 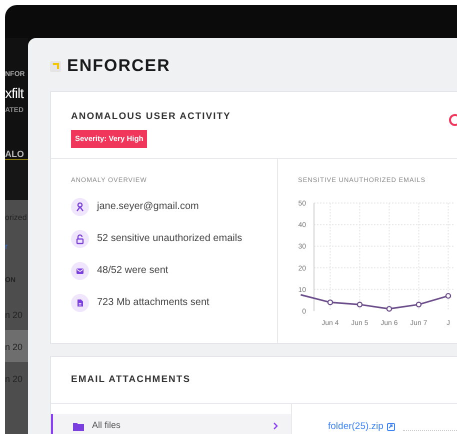 I want to click on user-icon, so click(x=80, y=207).